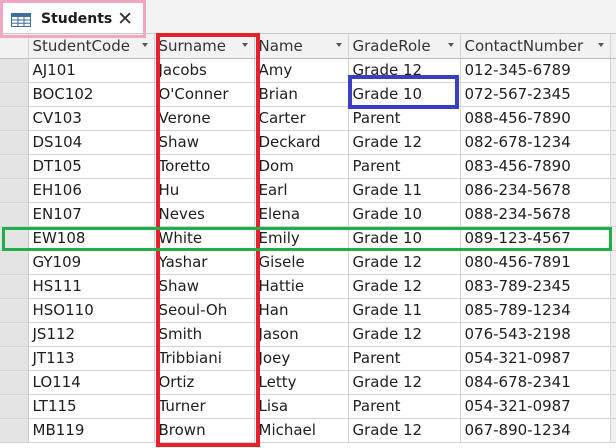 This screenshot has height=448, width=616. What do you see at coordinates (301, 118) in the screenshot?
I see `cell-name: Carter` at bounding box center [301, 118].